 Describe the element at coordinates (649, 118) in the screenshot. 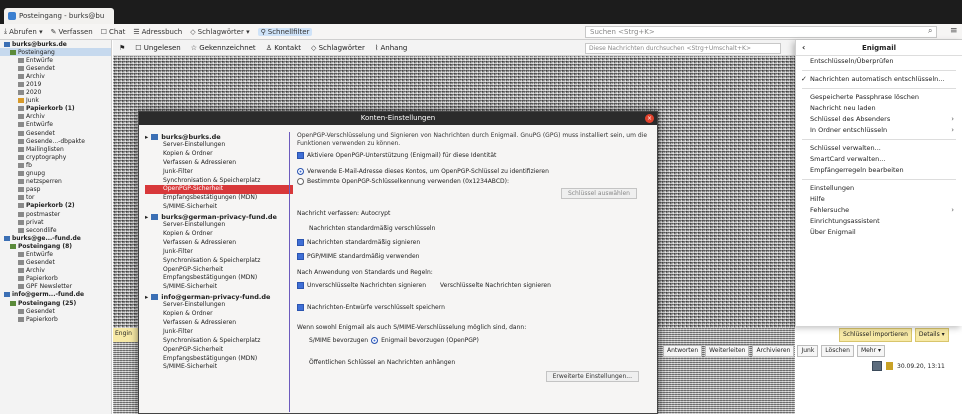

I see `close-icon: ×` at that location.